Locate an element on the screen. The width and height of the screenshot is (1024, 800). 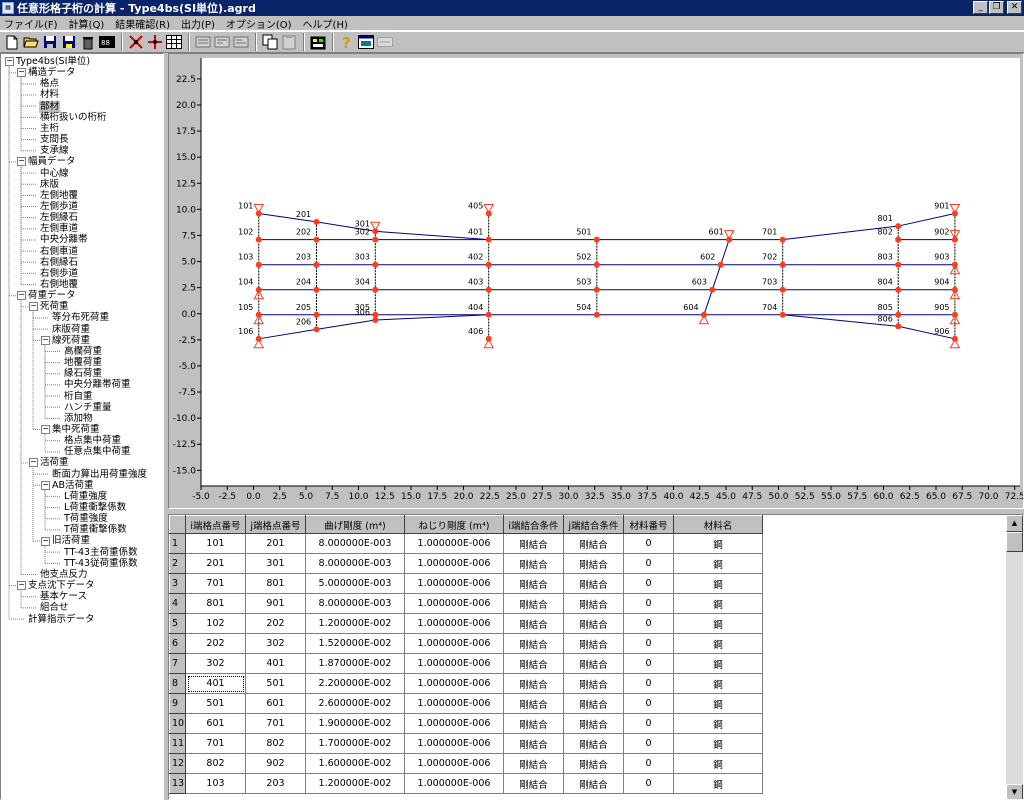
column-header: i端結合条件 is located at coordinates (533, 524).